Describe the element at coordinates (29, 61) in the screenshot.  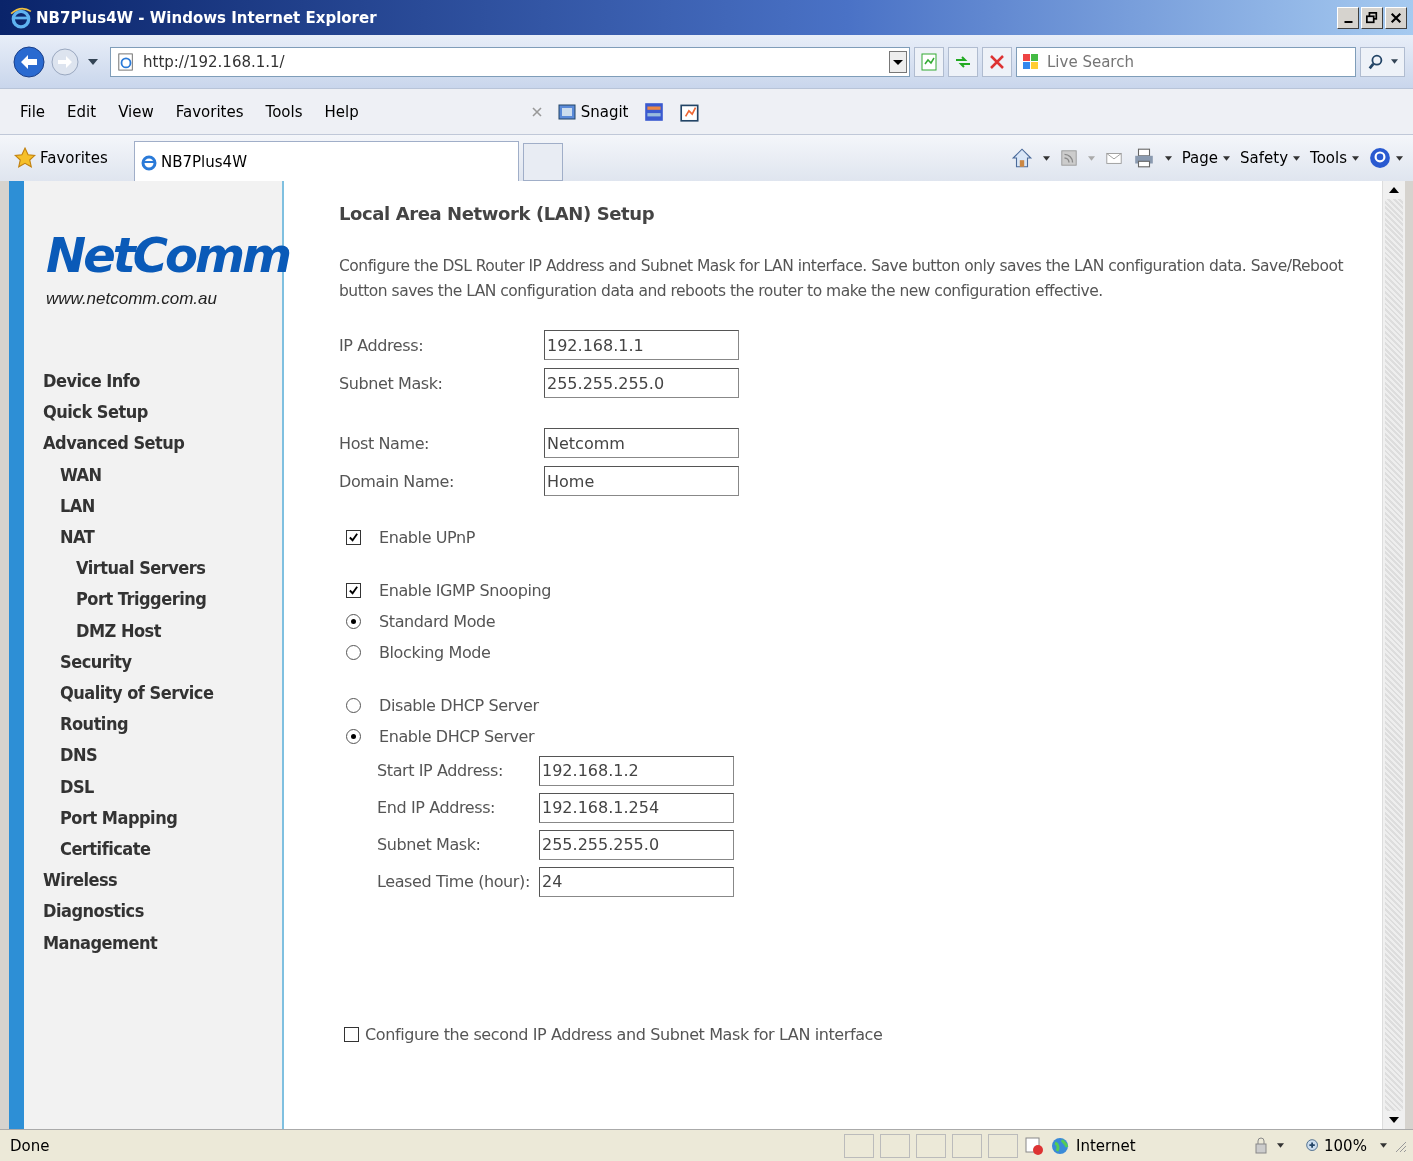
I see `back-button` at that location.